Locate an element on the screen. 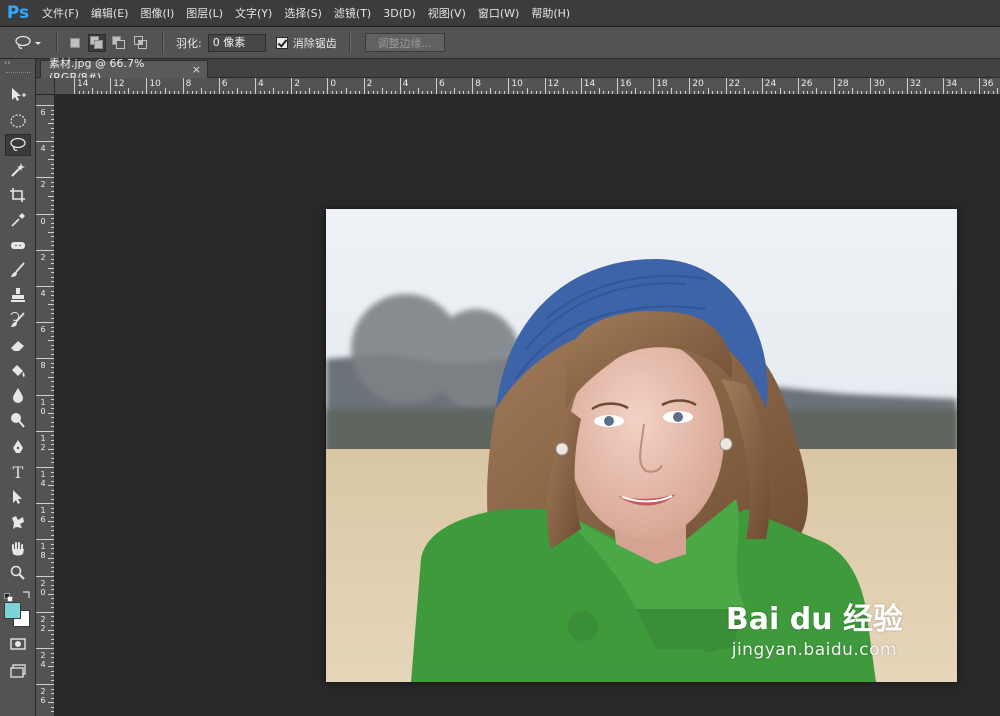 Image resolution: width=1000 pixels, height=716 pixels. foreground-color-swatch is located at coordinates (12, 610).